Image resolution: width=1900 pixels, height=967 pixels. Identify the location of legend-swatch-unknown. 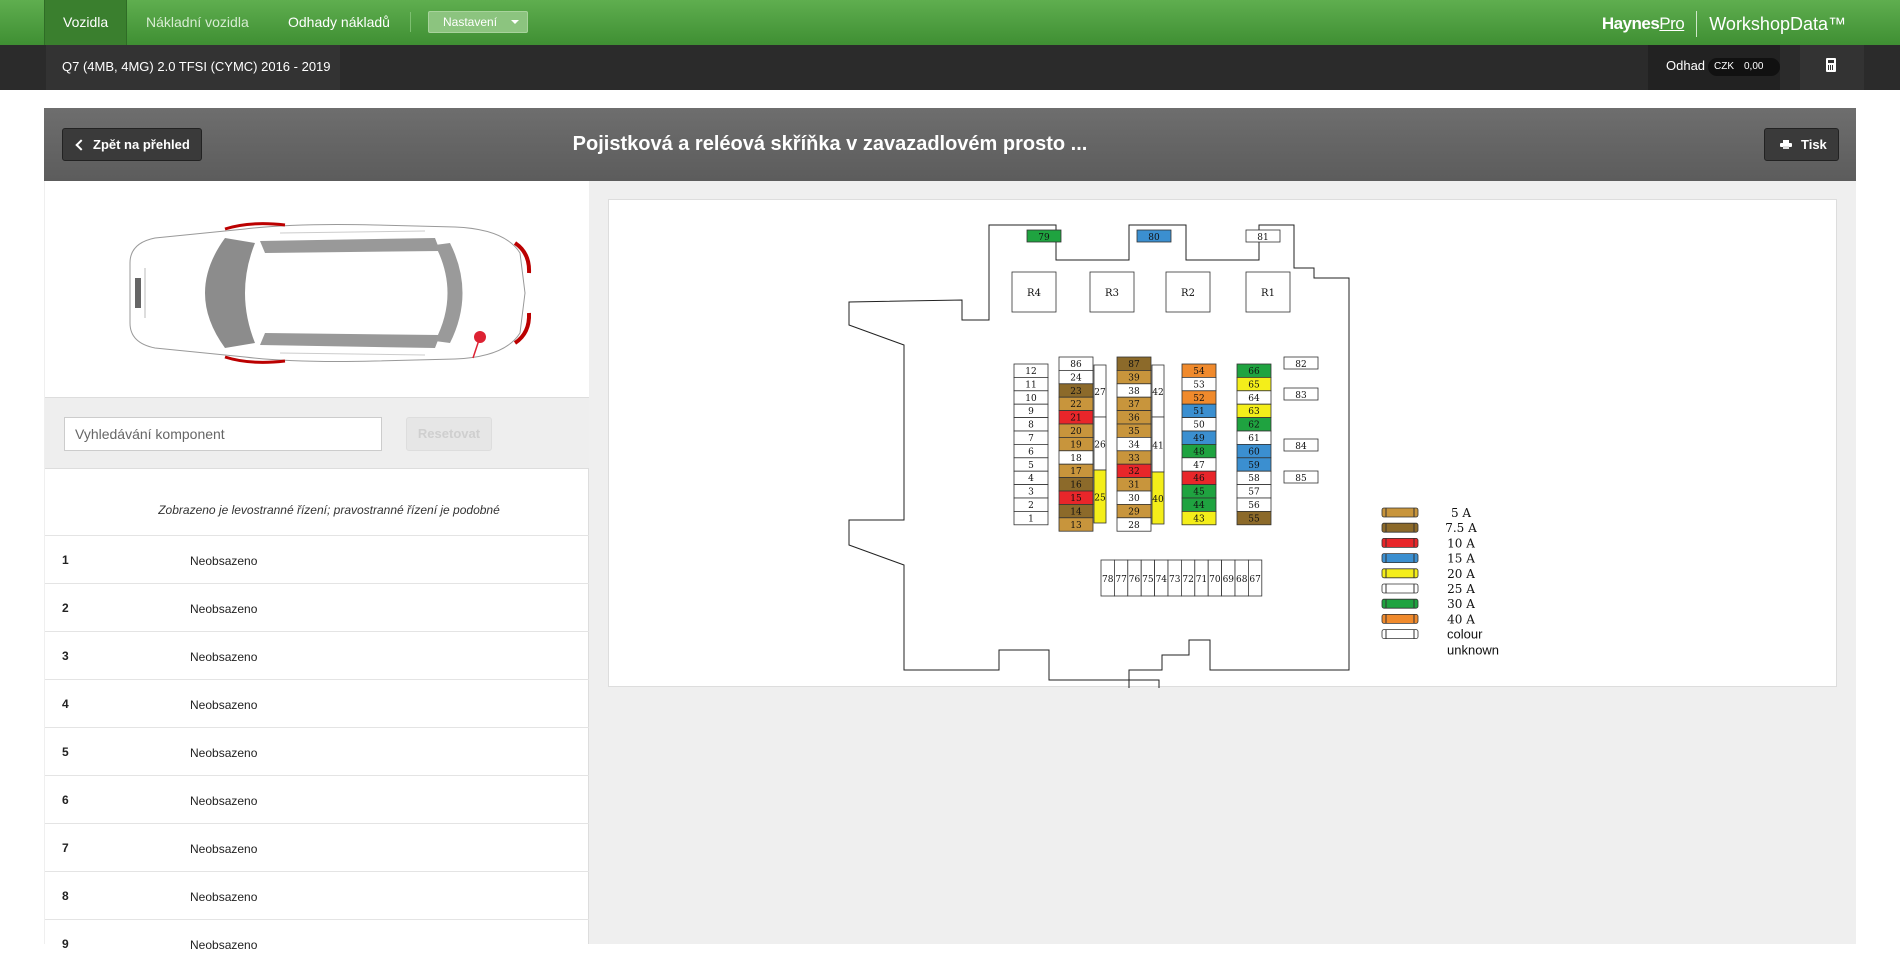
(1400, 634).